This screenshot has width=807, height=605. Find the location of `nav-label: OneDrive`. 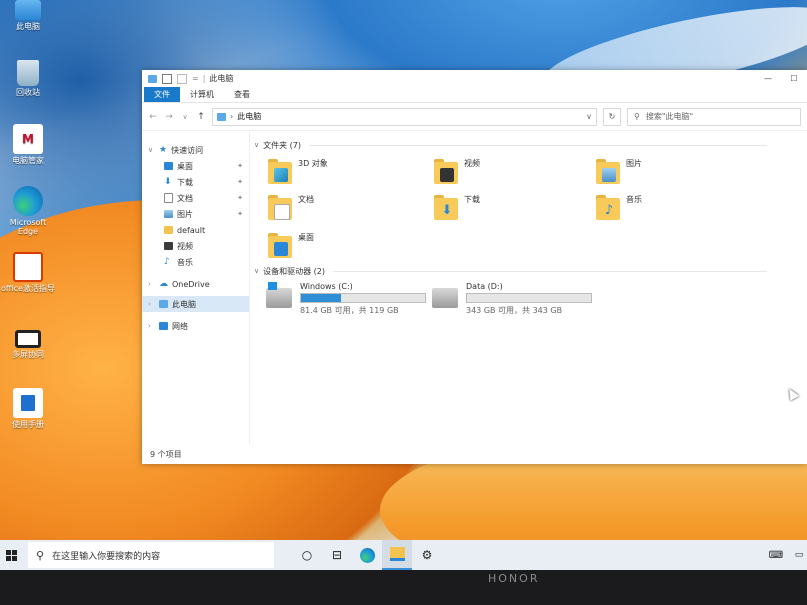

nav-label: OneDrive is located at coordinates (191, 284).